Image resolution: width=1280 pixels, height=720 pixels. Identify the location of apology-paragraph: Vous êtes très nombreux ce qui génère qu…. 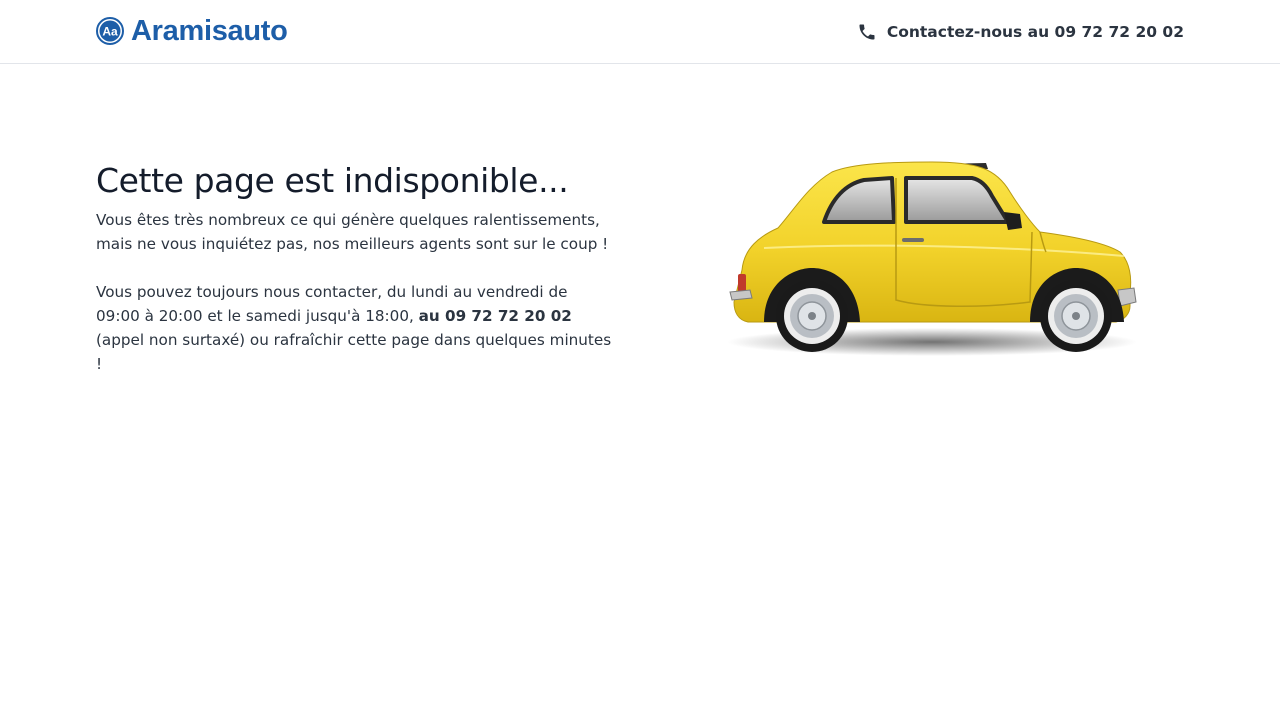
(352, 232).